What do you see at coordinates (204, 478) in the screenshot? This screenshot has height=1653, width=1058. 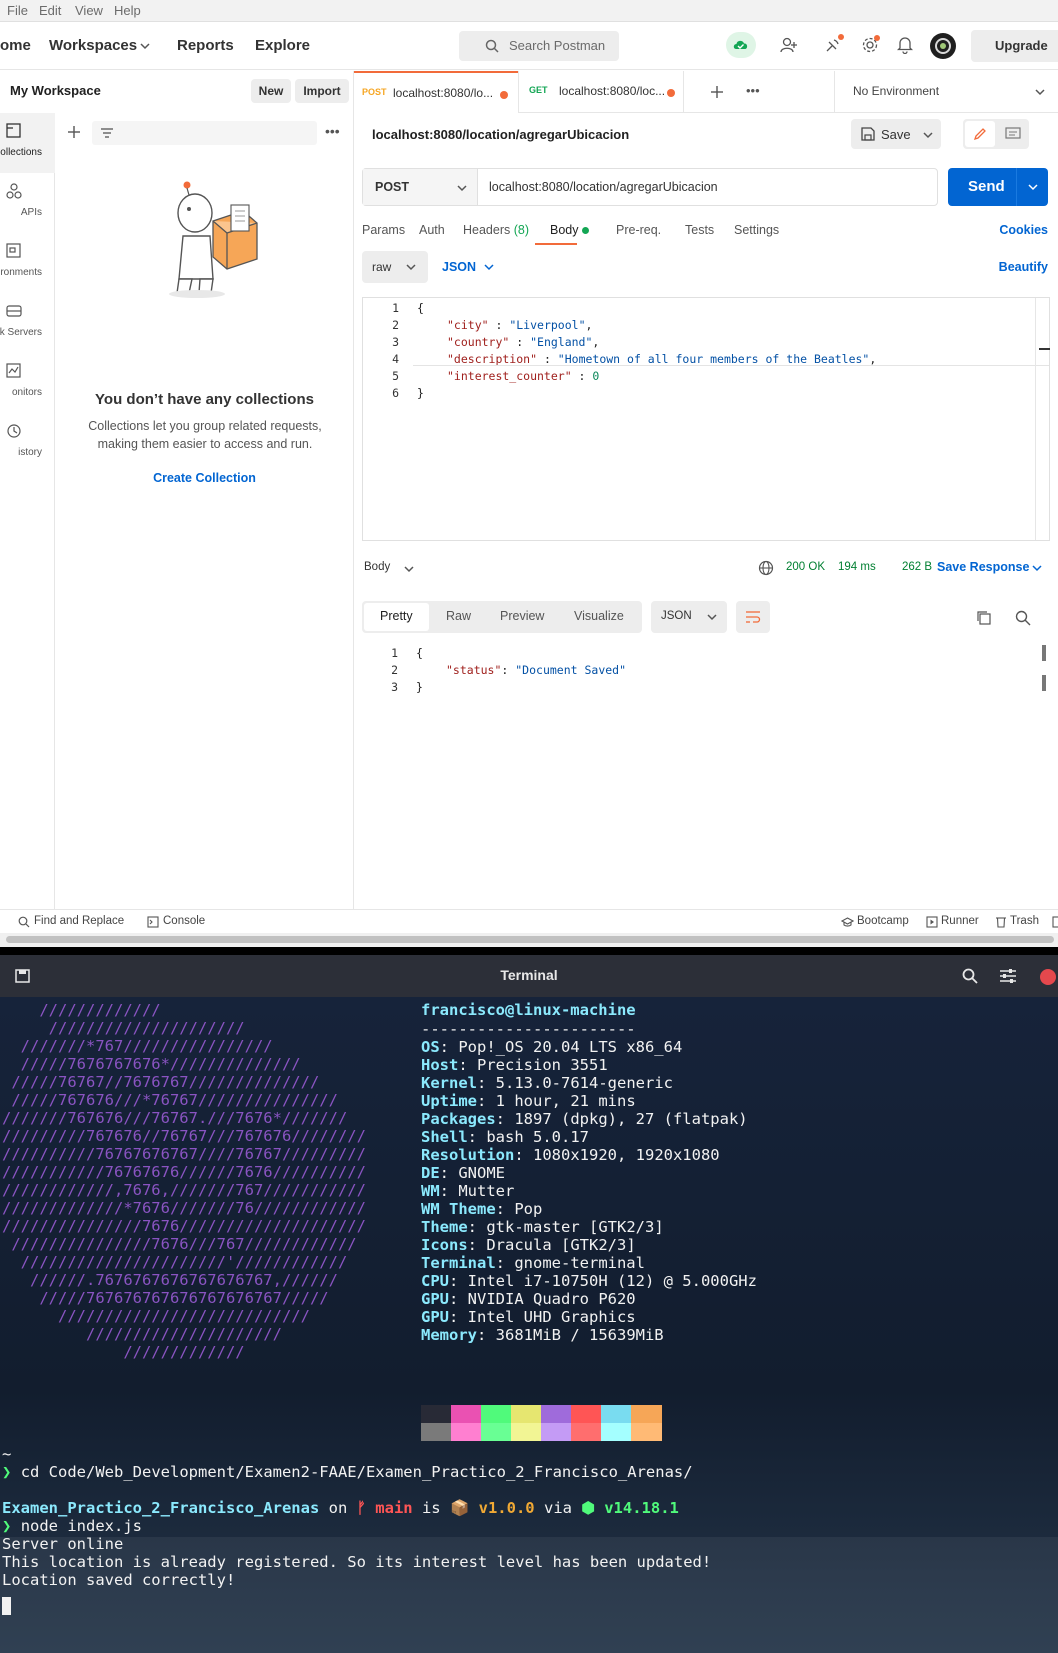 I see `create-collection-link: Create Collection` at bounding box center [204, 478].